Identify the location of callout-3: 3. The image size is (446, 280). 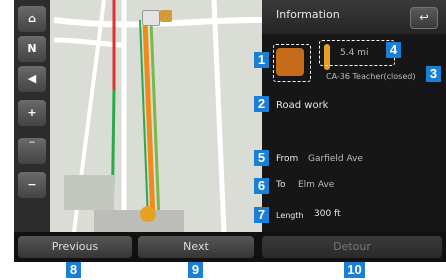
(433, 74).